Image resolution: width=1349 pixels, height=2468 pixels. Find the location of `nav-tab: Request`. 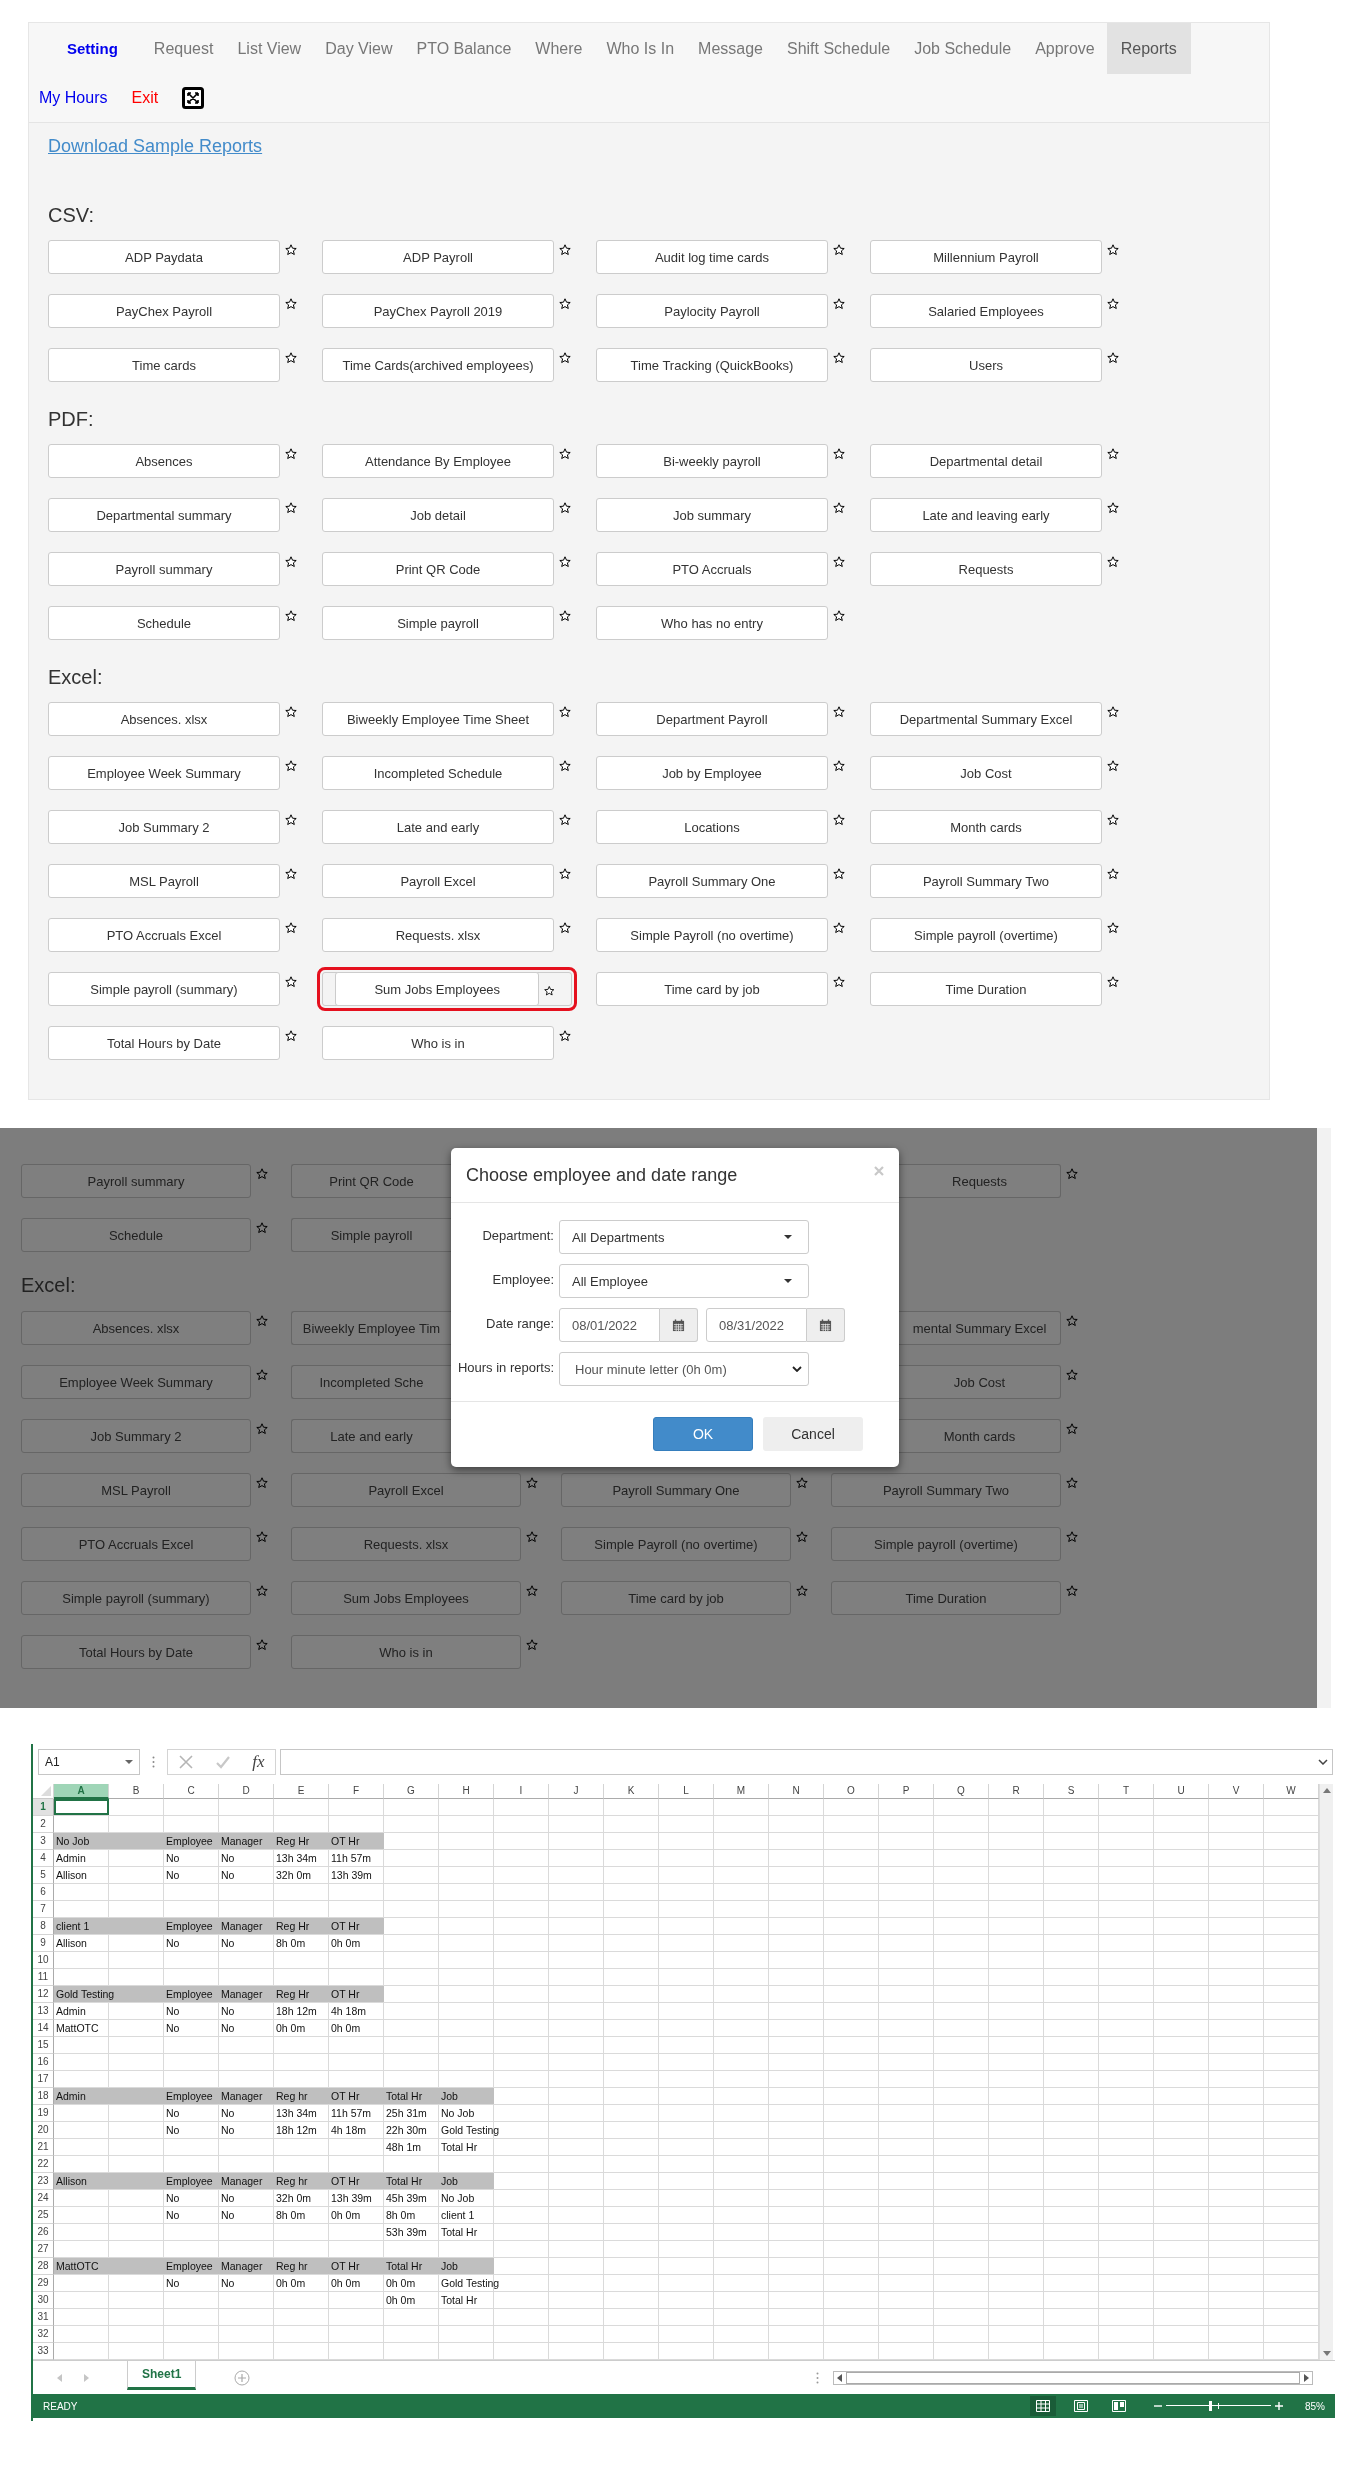

nav-tab: Request is located at coordinates (183, 48).